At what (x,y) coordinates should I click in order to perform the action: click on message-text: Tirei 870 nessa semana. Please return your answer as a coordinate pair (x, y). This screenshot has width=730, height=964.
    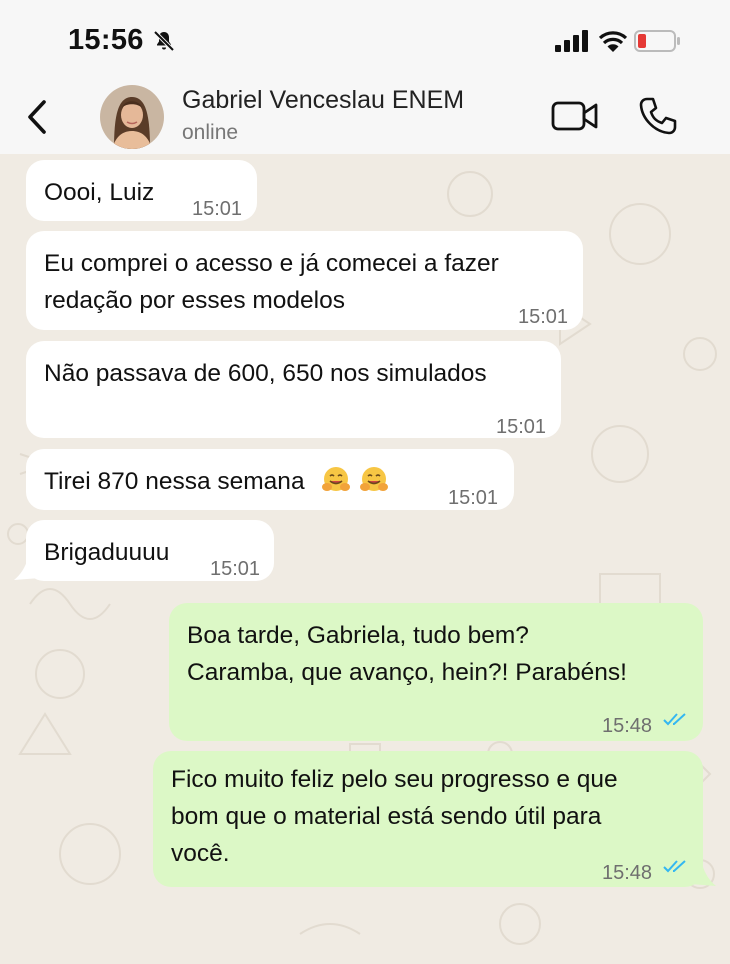
    Looking at the image, I should click on (174, 481).